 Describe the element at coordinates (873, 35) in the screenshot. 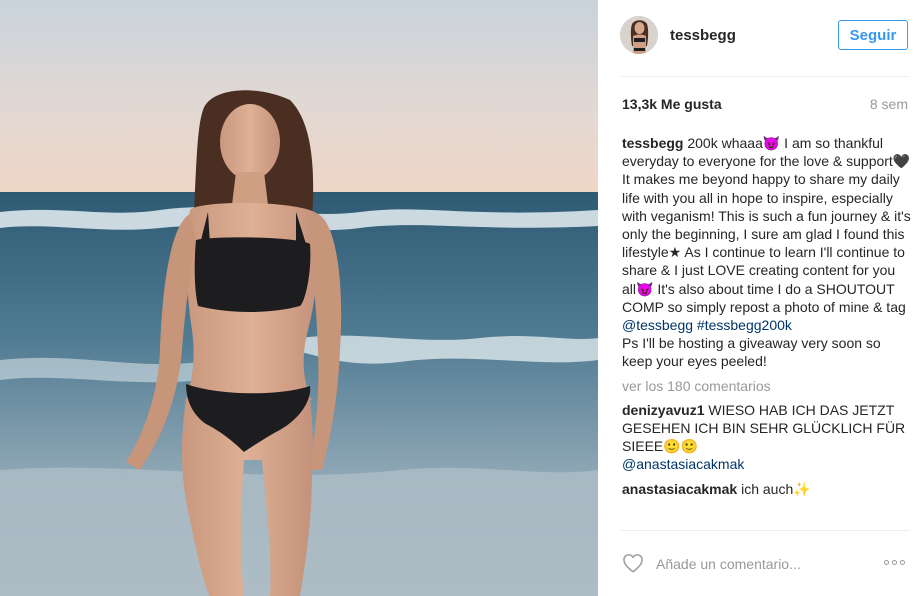

I see `follow-button: Seguir` at that location.